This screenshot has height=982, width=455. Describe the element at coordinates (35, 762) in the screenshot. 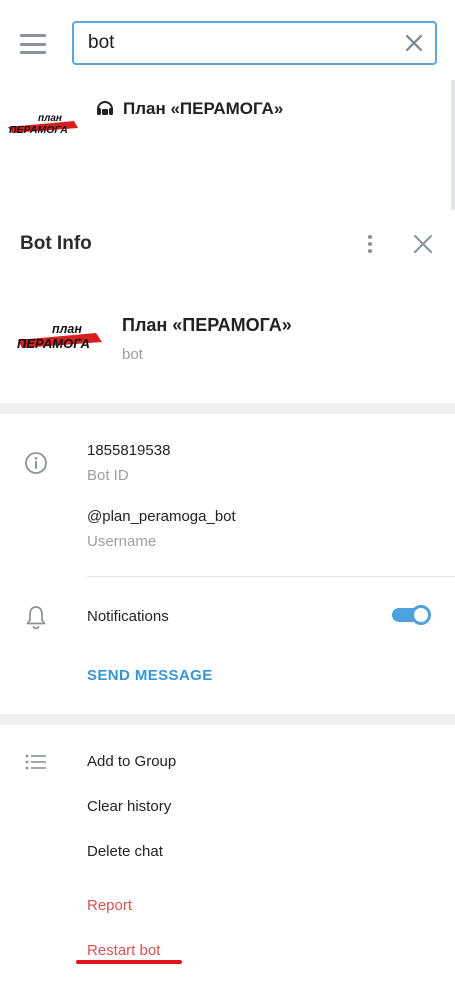

I see `list-icon` at that location.